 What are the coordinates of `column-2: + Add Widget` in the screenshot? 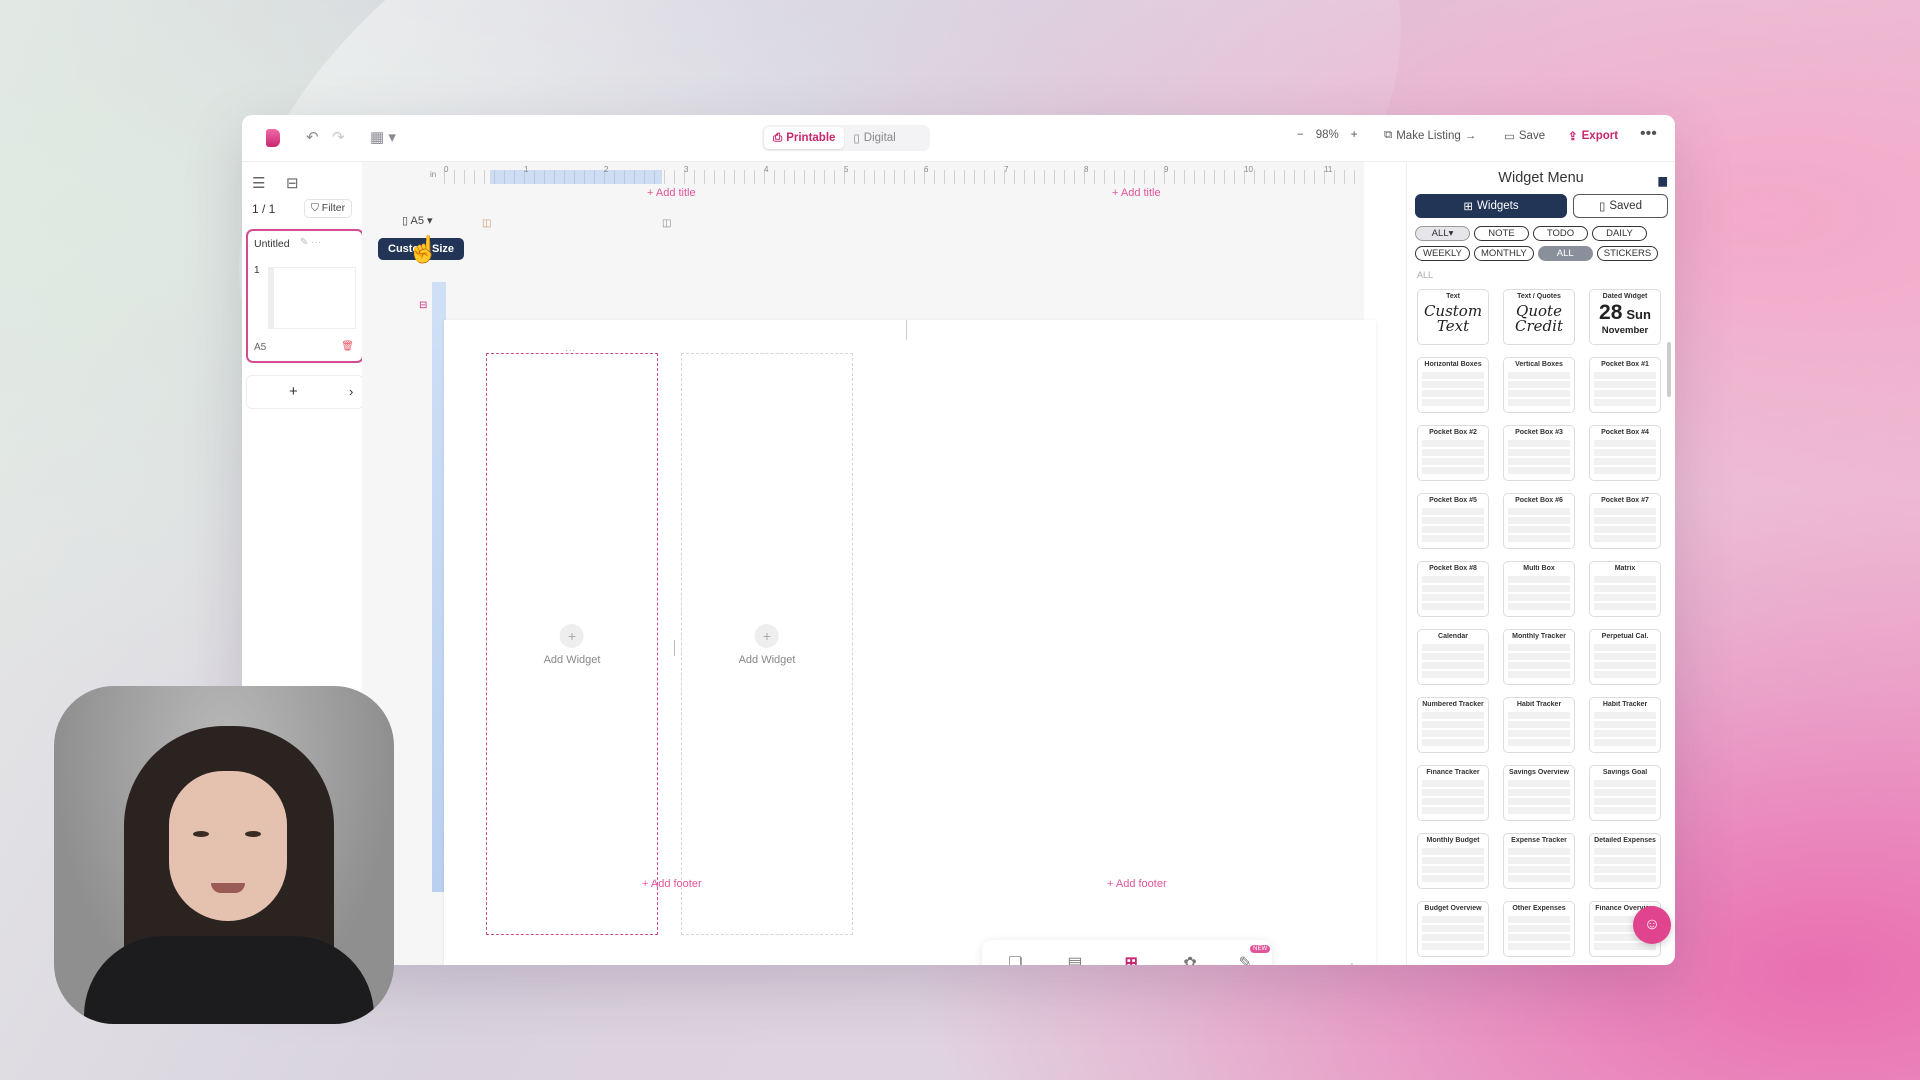 It's located at (767, 644).